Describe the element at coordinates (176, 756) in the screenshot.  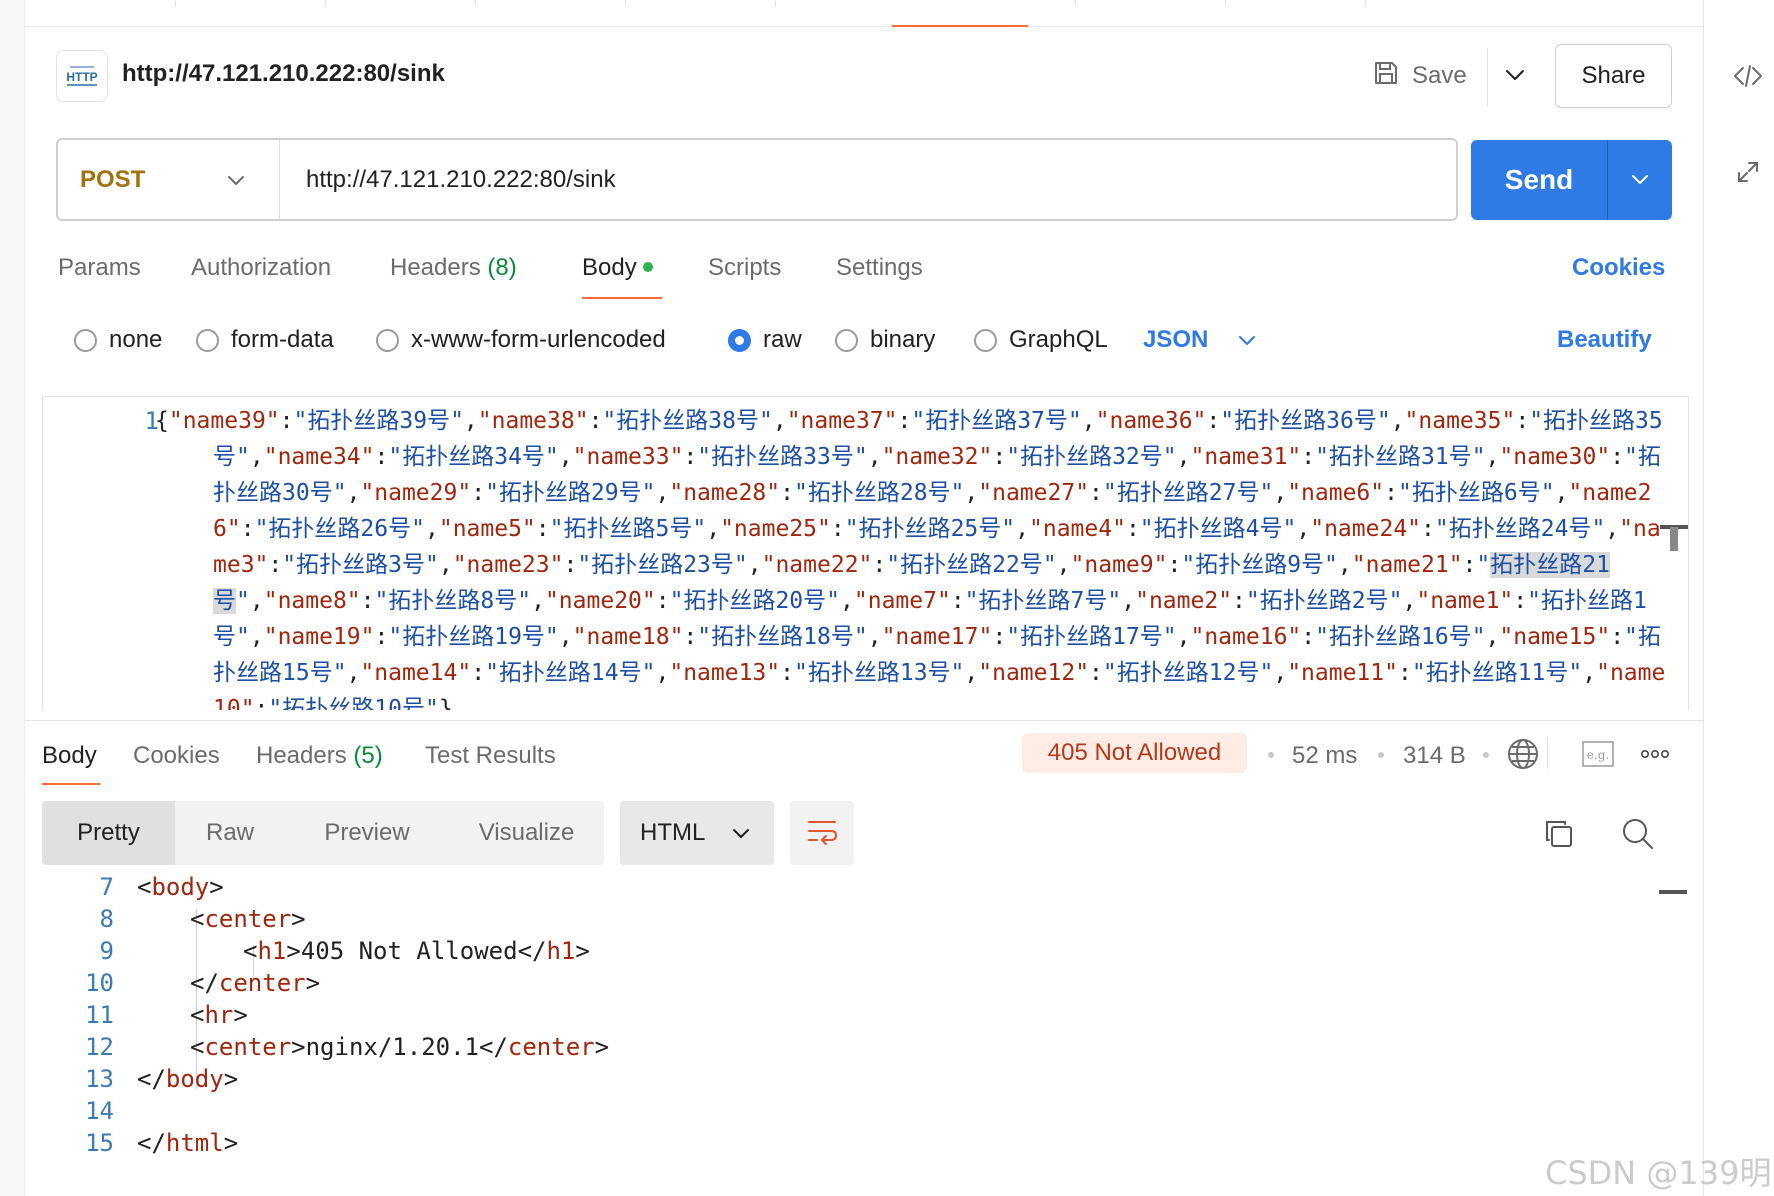
I see `tab-response-cookies: Cookies` at that location.